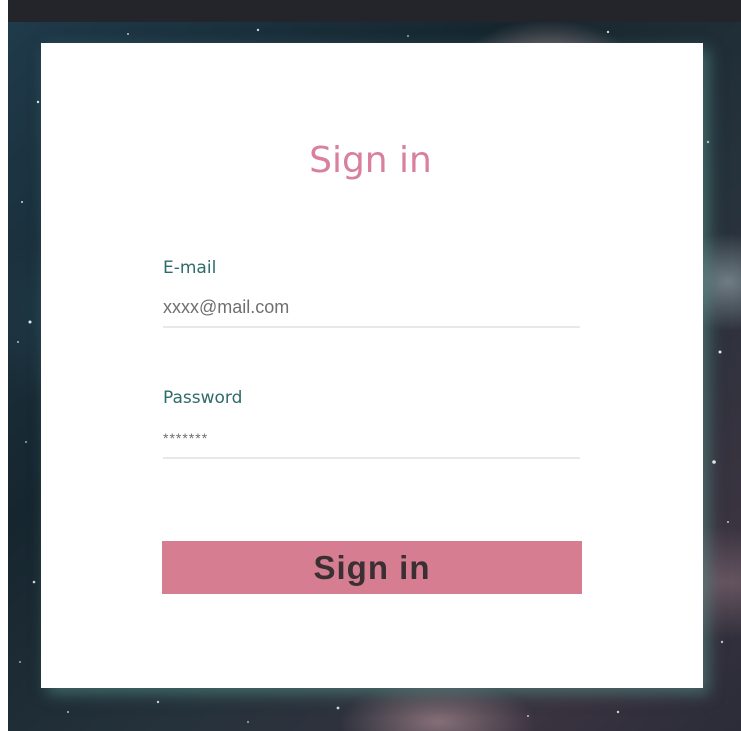 The width and height of the screenshot is (741, 731). I want to click on email-label: E-mail, so click(190, 268).